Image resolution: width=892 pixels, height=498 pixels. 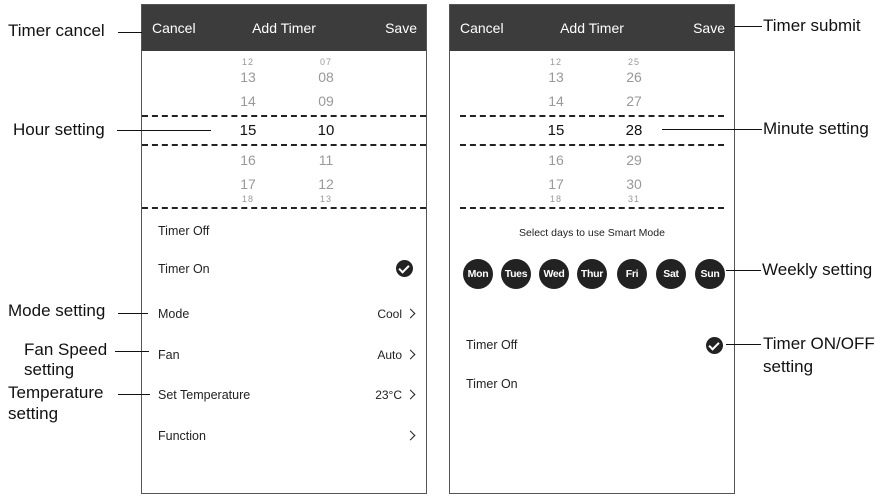 I want to click on callout-timer-submit: Timer submit, so click(x=812, y=25).